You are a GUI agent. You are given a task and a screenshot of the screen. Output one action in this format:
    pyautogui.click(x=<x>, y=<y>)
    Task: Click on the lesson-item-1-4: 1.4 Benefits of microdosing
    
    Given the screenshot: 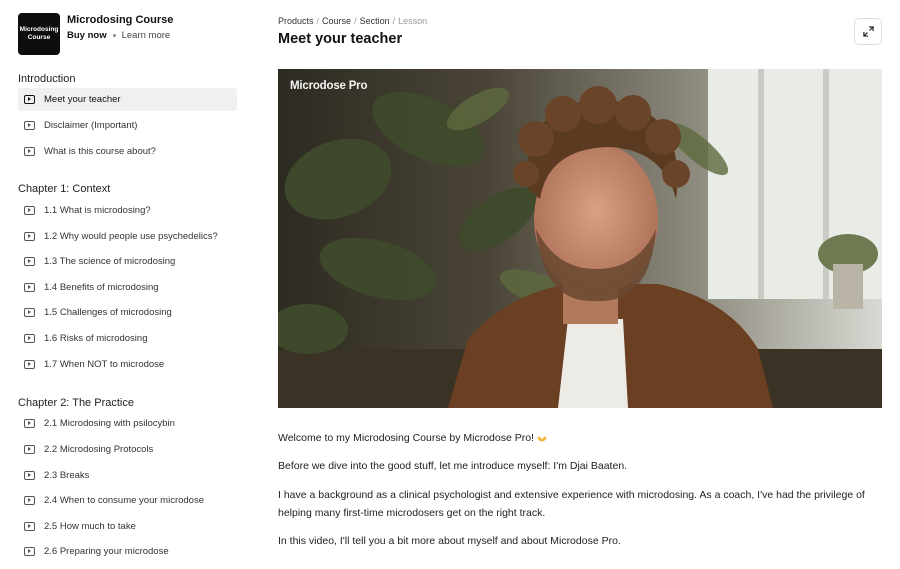 What is the action you would take?
    pyautogui.click(x=127, y=287)
    